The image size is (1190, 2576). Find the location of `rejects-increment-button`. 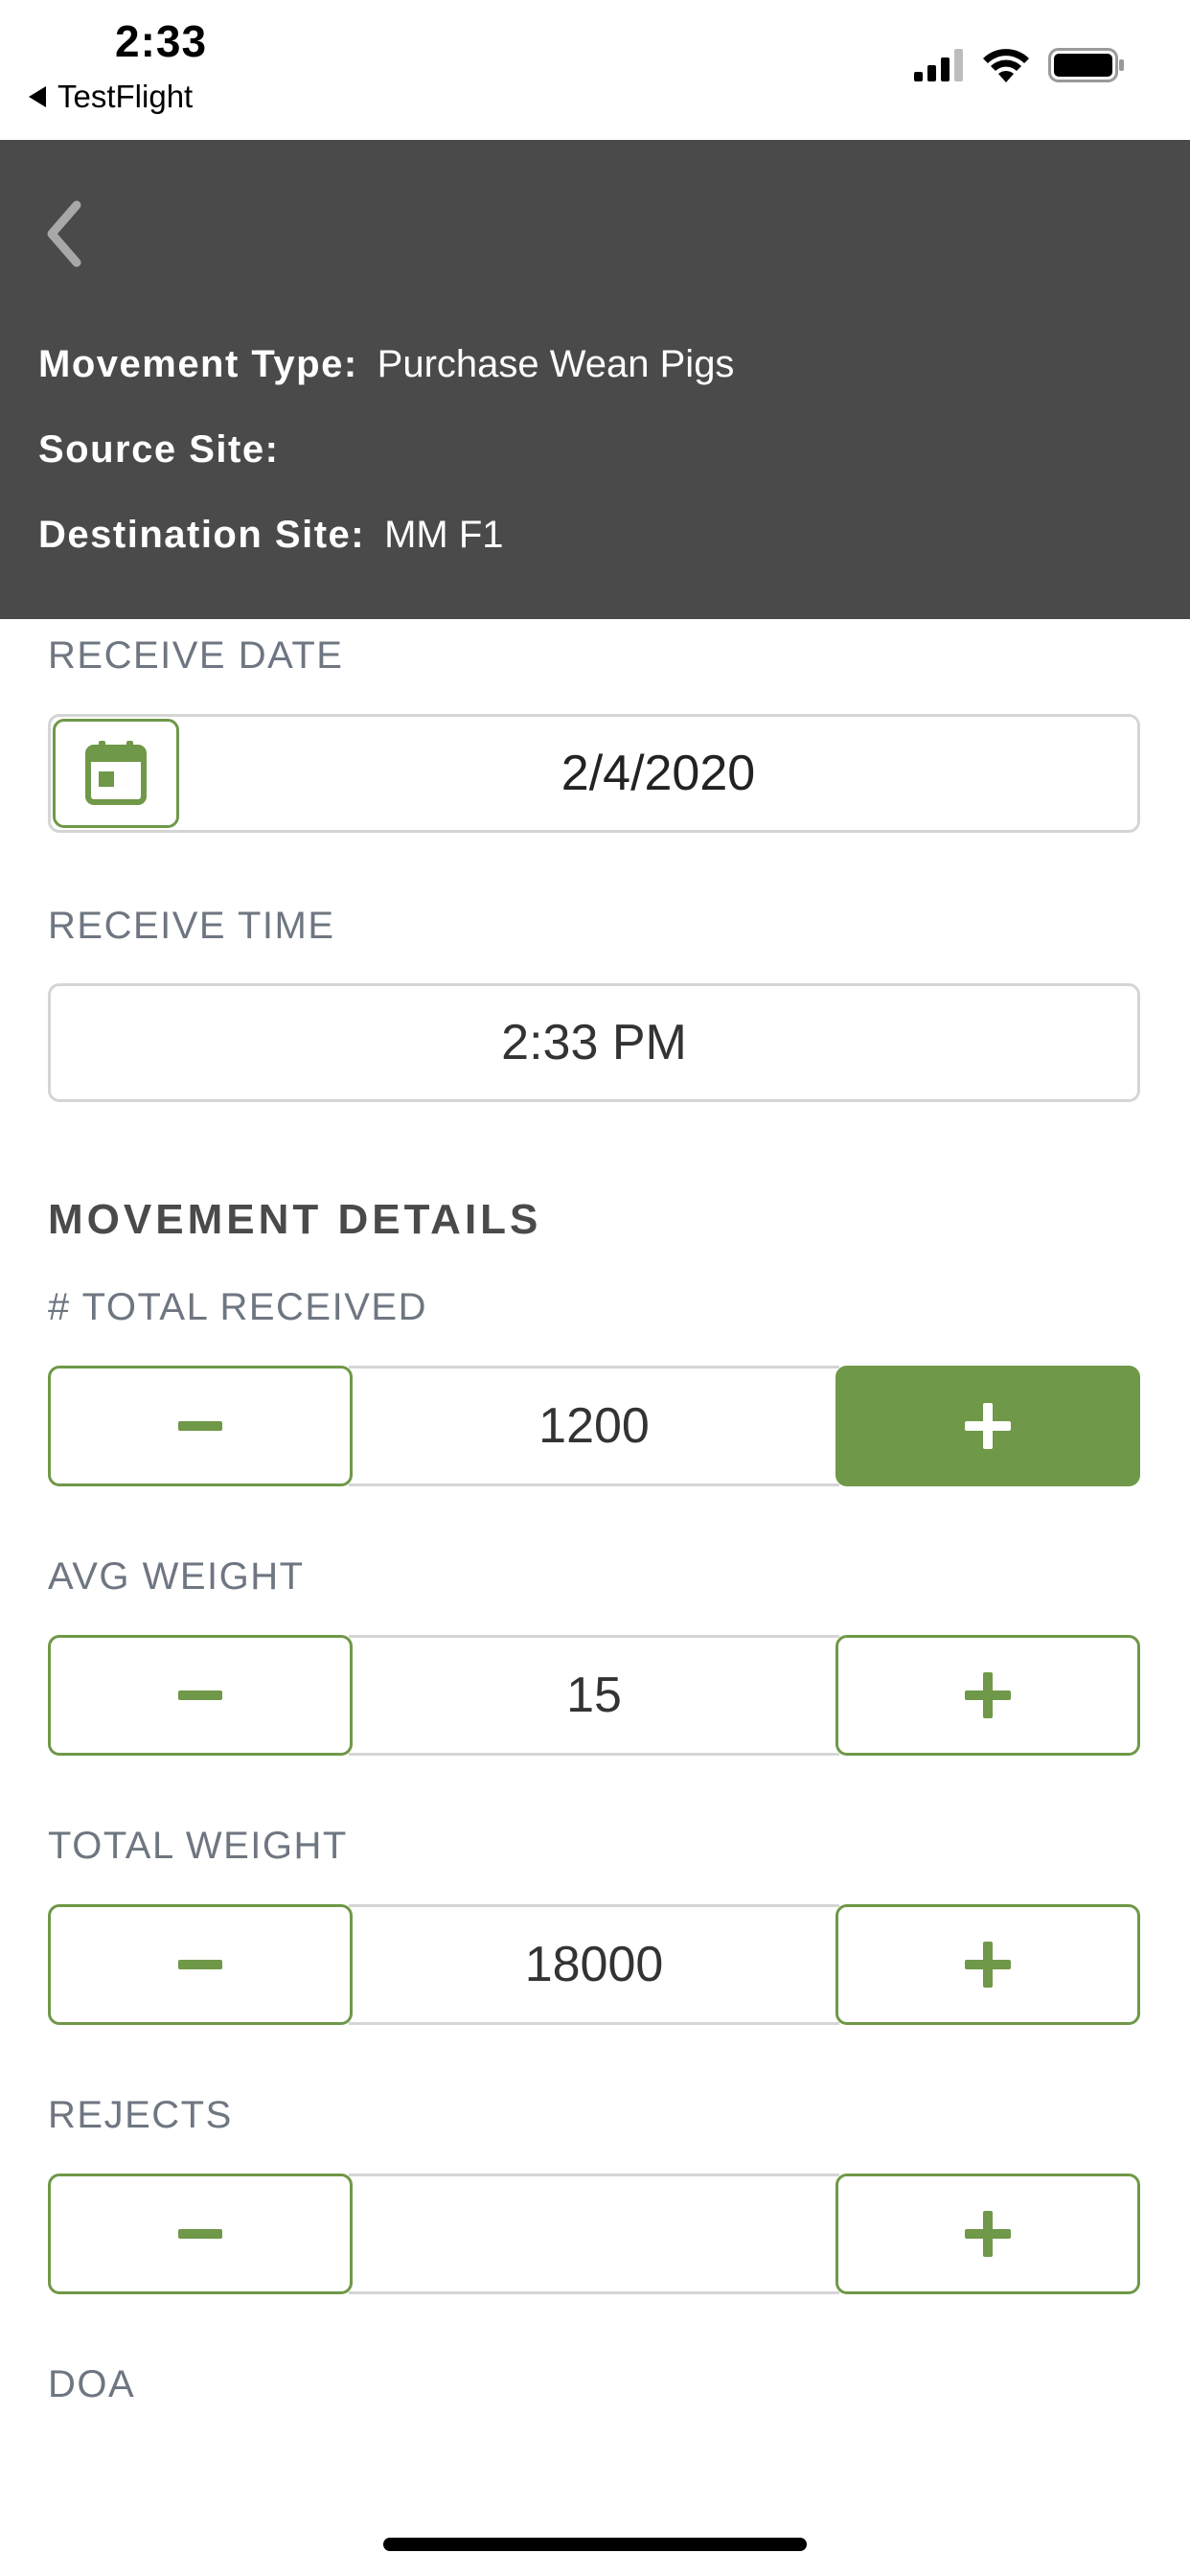

rejects-increment-button is located at coordinates (987, 2234).